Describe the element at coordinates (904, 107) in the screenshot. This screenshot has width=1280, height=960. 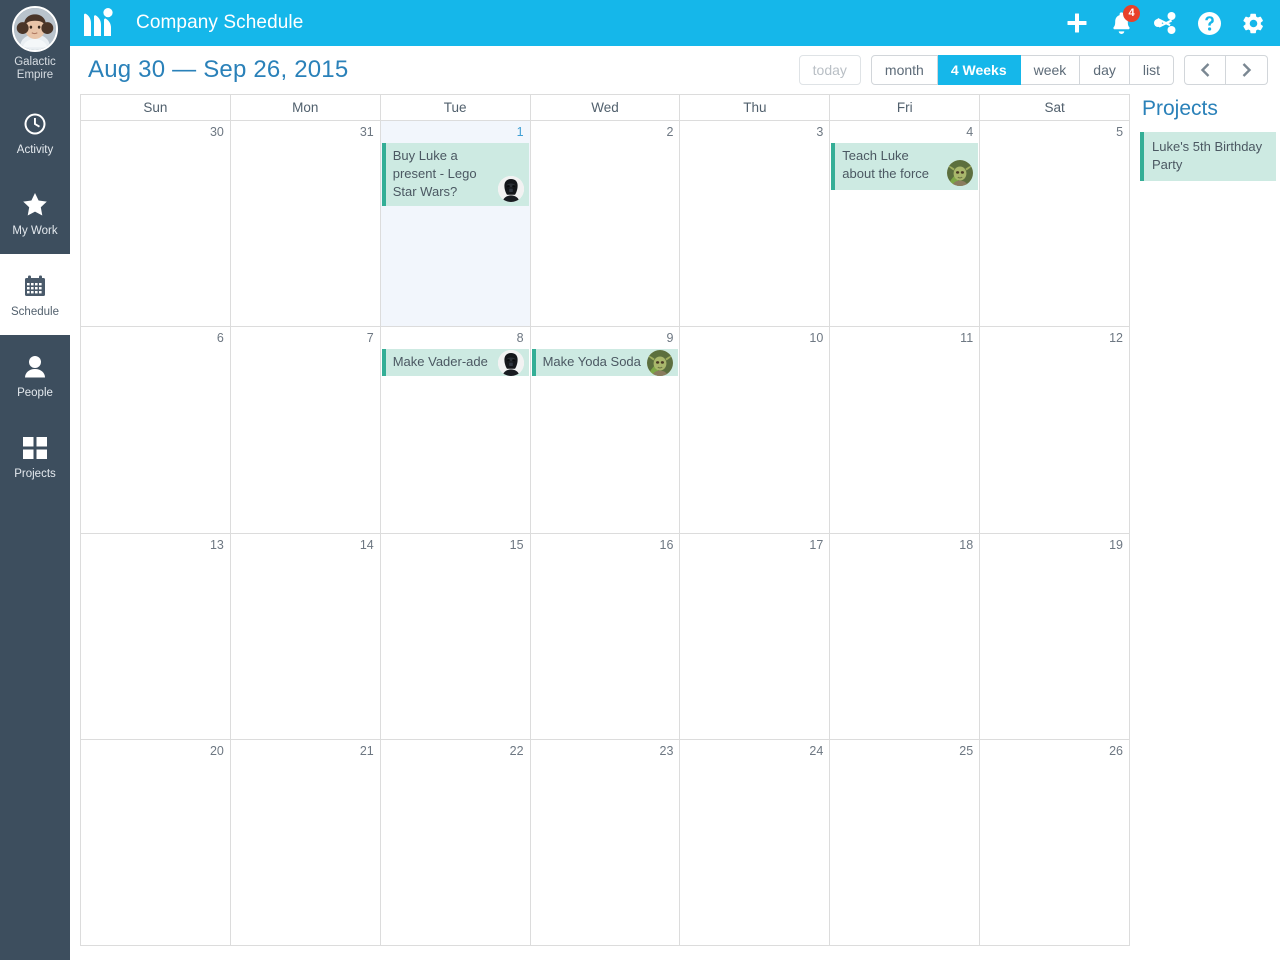
I see `calendar-day-header: Fri` at that location.